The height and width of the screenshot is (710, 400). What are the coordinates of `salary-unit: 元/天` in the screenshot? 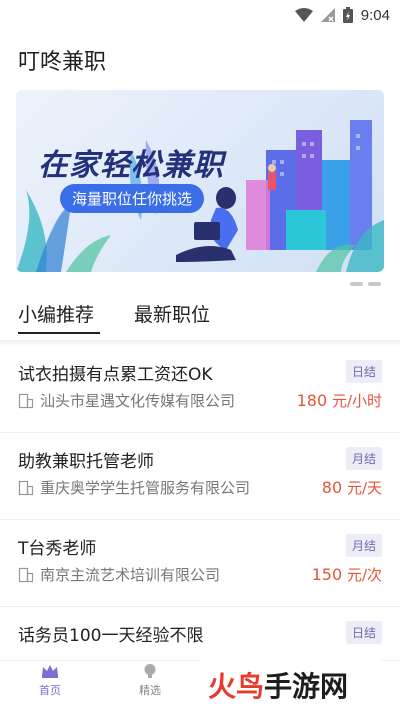 It's located at (364, 488).